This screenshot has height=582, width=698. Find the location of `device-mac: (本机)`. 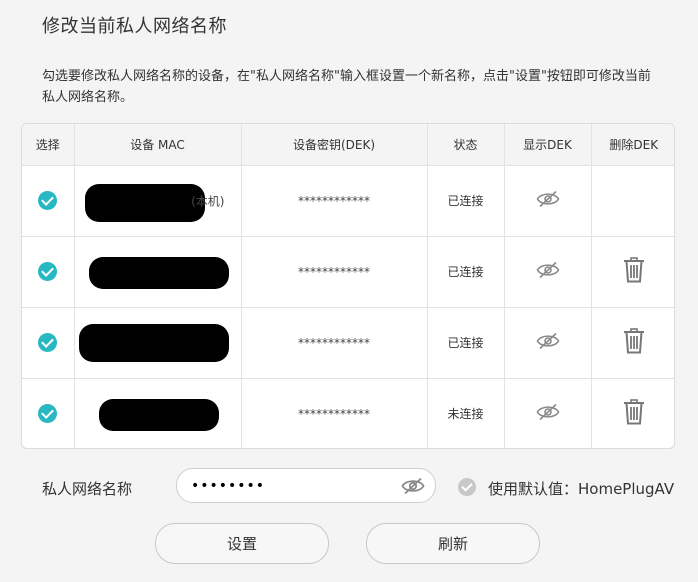

device-mac: (本机) is located at coordinates (158, 201).